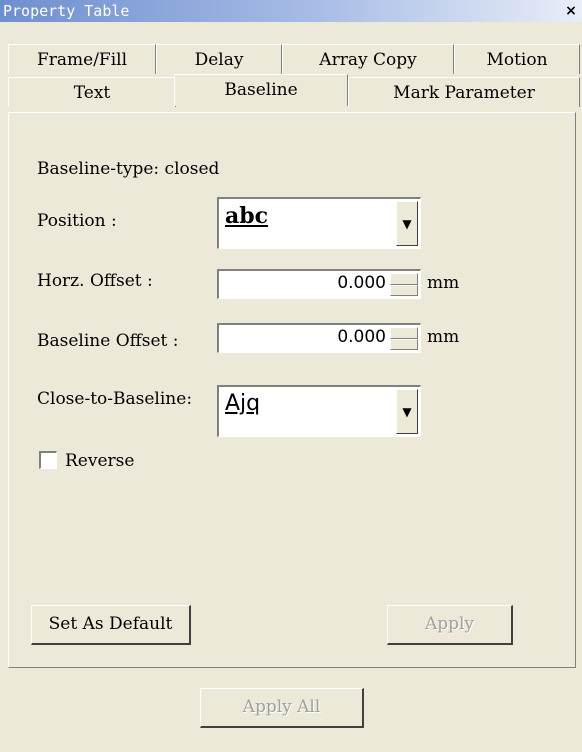 The height and width of the screenshot is (752, 582). What do you see at coordinates (261, 90) in the screenshot?
I see `tab-baseline: Baseline` at bounding box center [261, 90].